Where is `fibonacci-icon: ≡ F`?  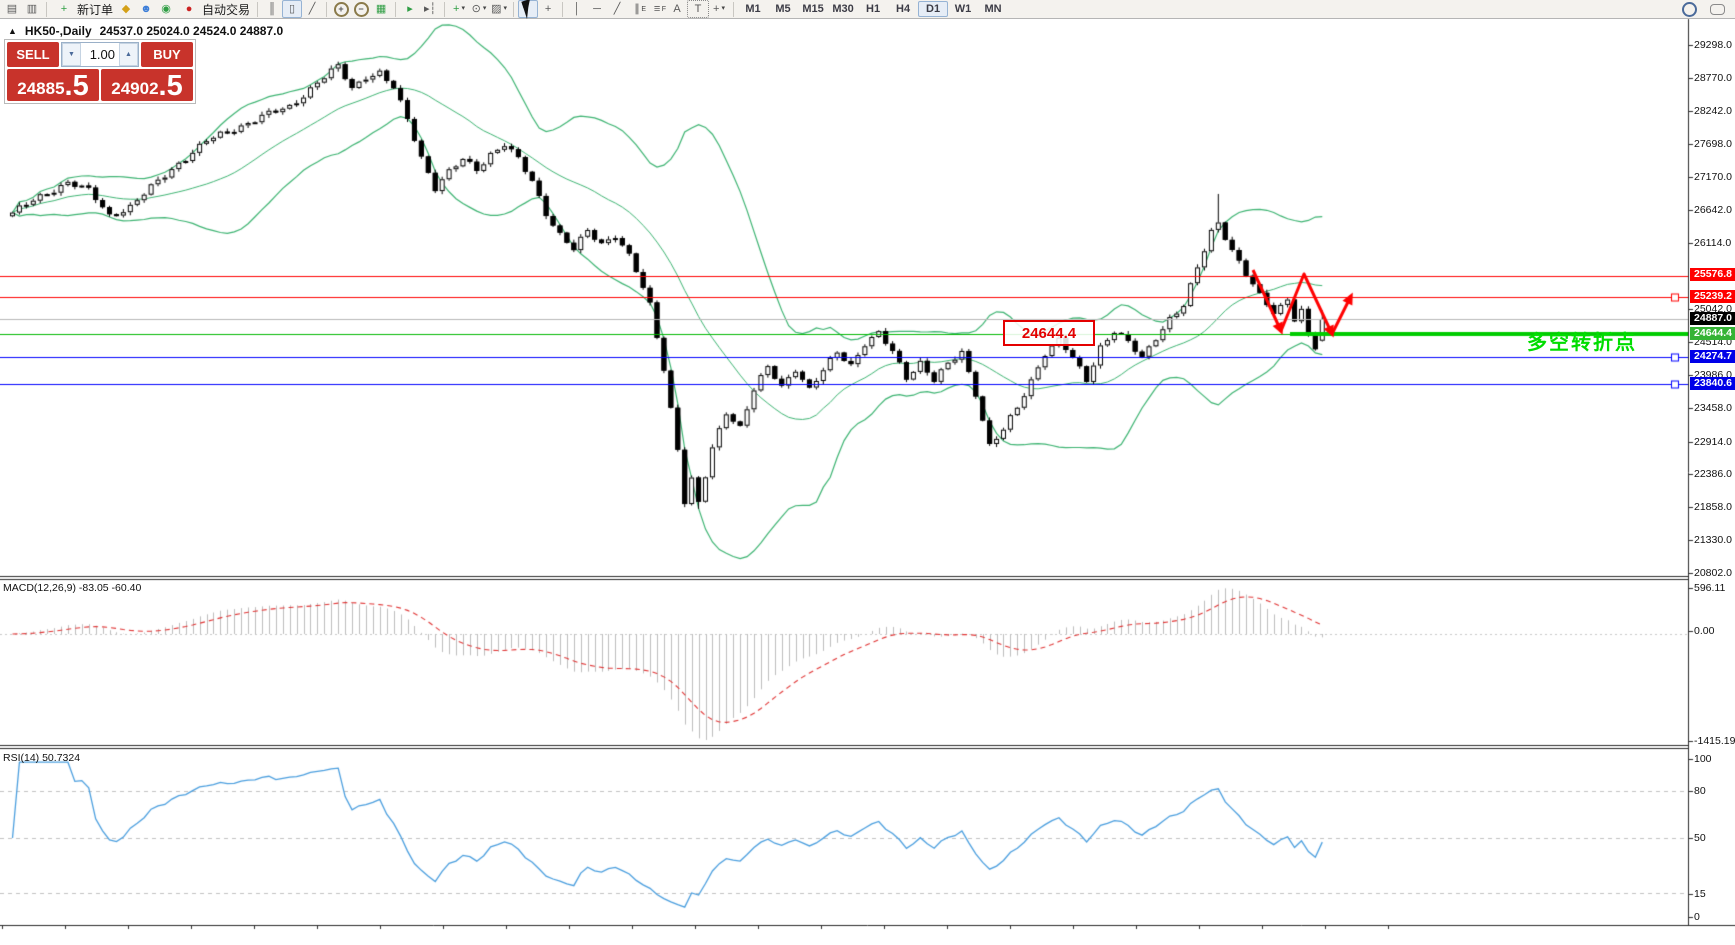 fibonacci-icon: ≡ F is located at coordinates (657, 9).